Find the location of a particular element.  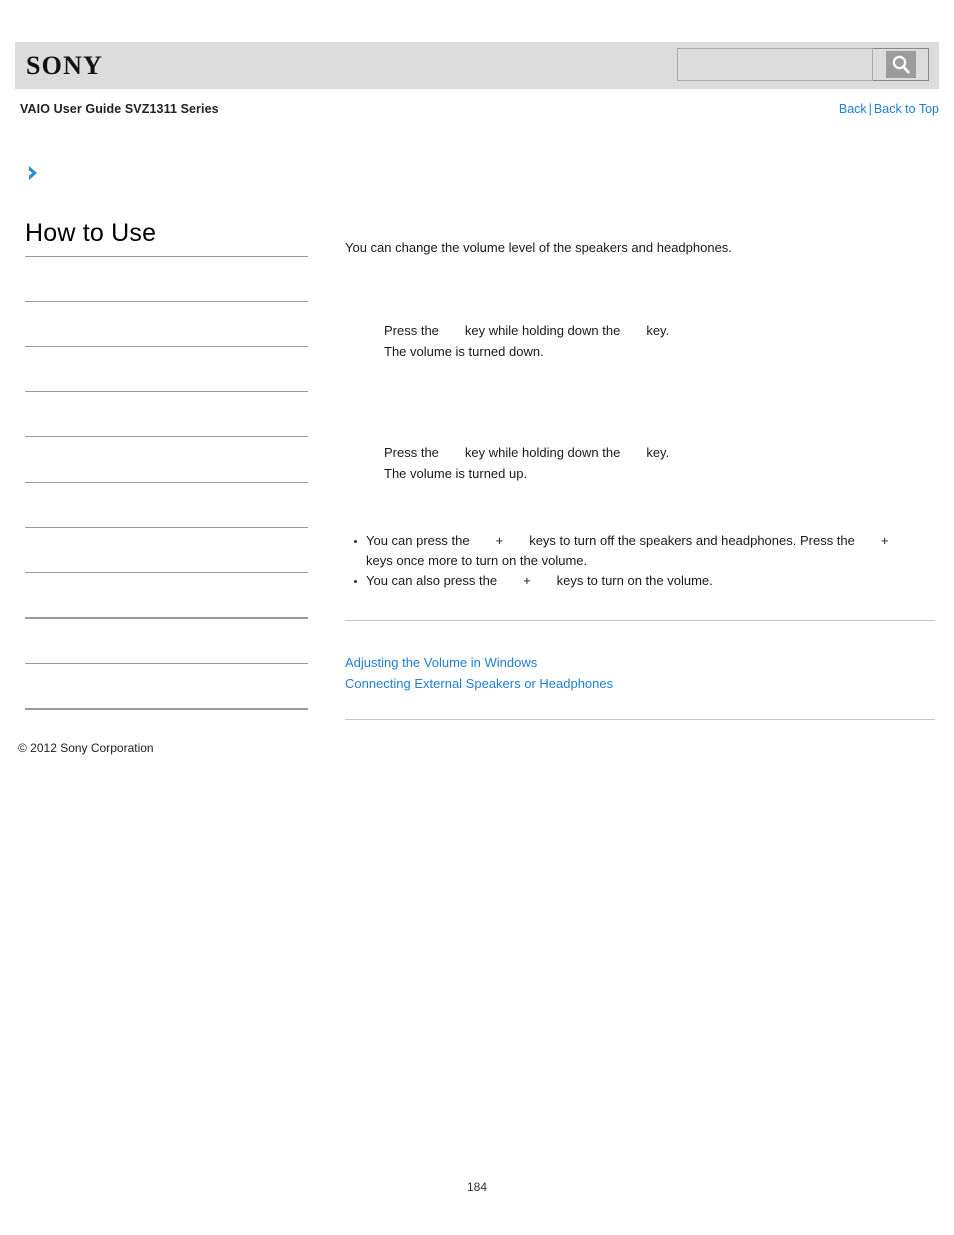

sidebar: How to Use is located at coordinates (166, 464).